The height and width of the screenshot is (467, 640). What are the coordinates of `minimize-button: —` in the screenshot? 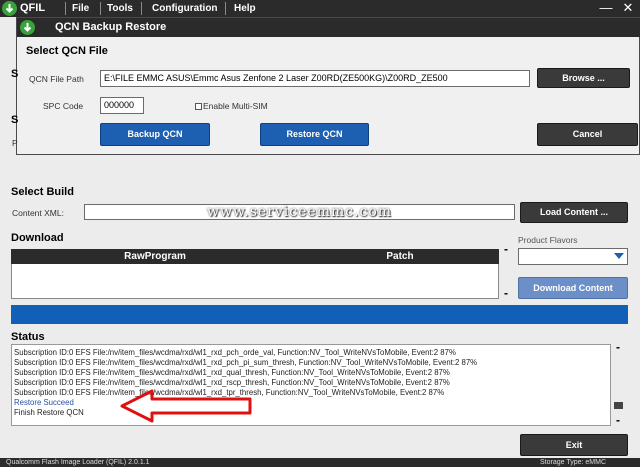 It's located at (606, 8).